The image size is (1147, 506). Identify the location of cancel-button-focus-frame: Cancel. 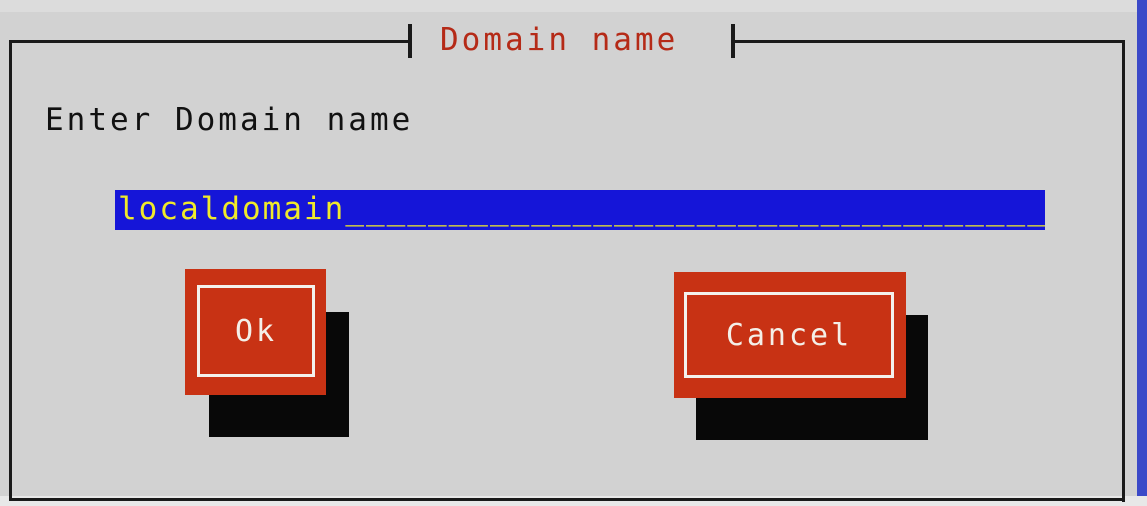
(789, 335).